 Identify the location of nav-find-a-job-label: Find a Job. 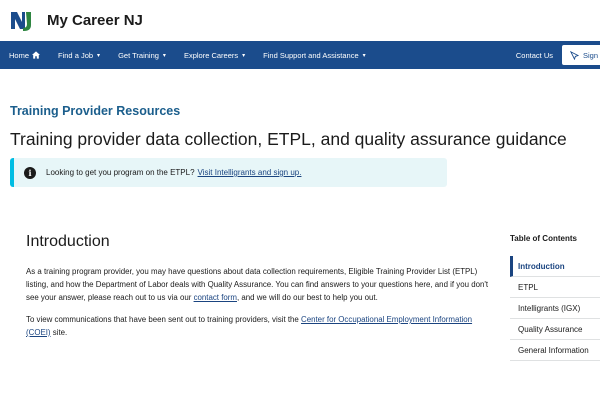
(76, 55).